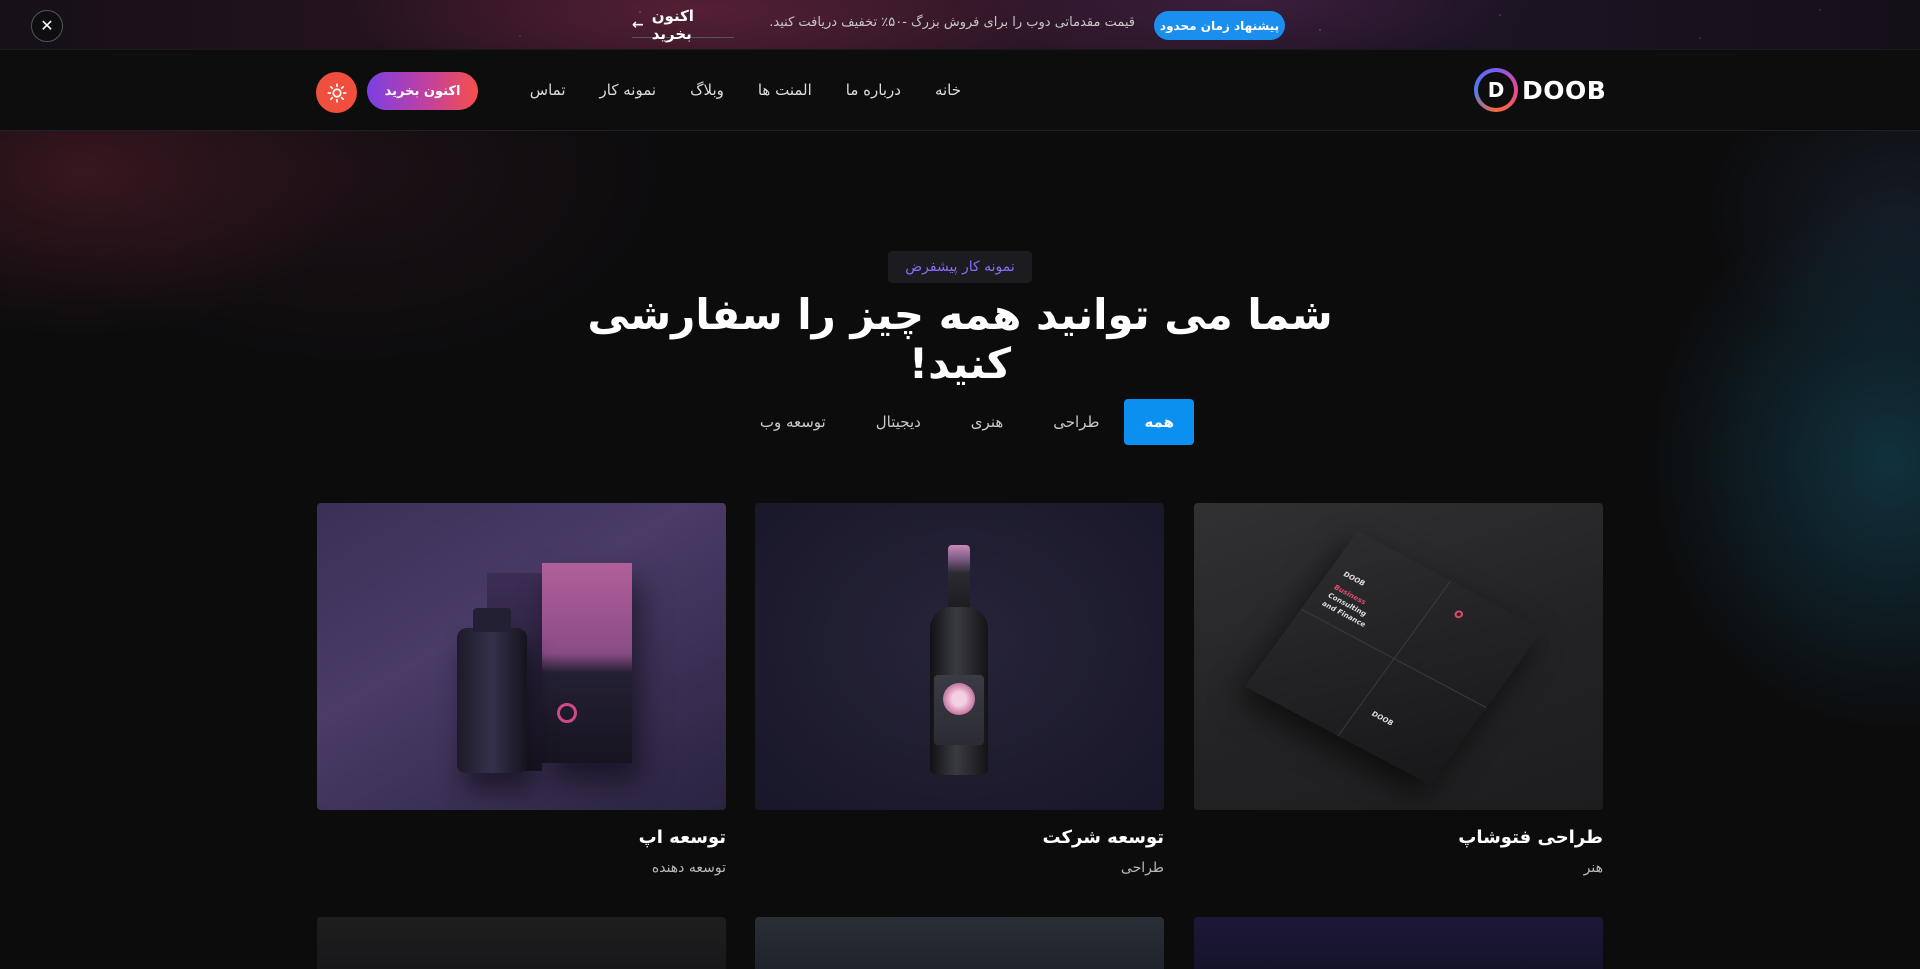  I want to click on sun-icon, so click(336, 92).